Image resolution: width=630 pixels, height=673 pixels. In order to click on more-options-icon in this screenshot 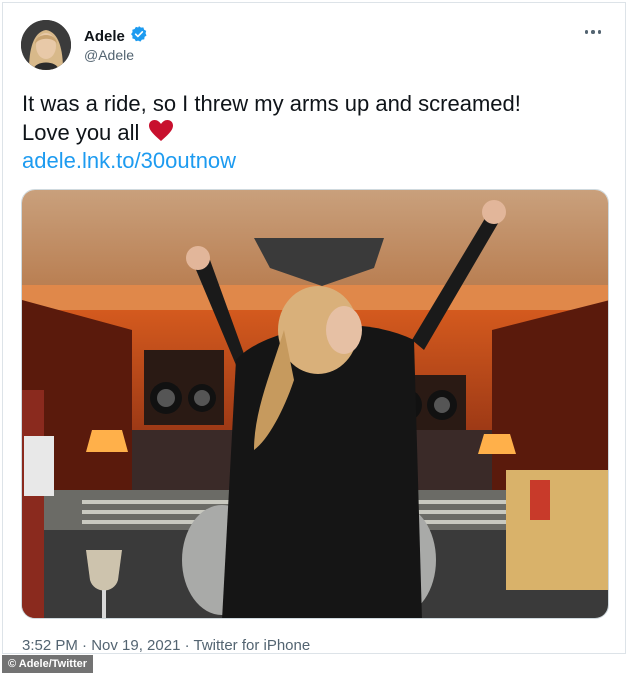, I will do `click(593, 32)`.